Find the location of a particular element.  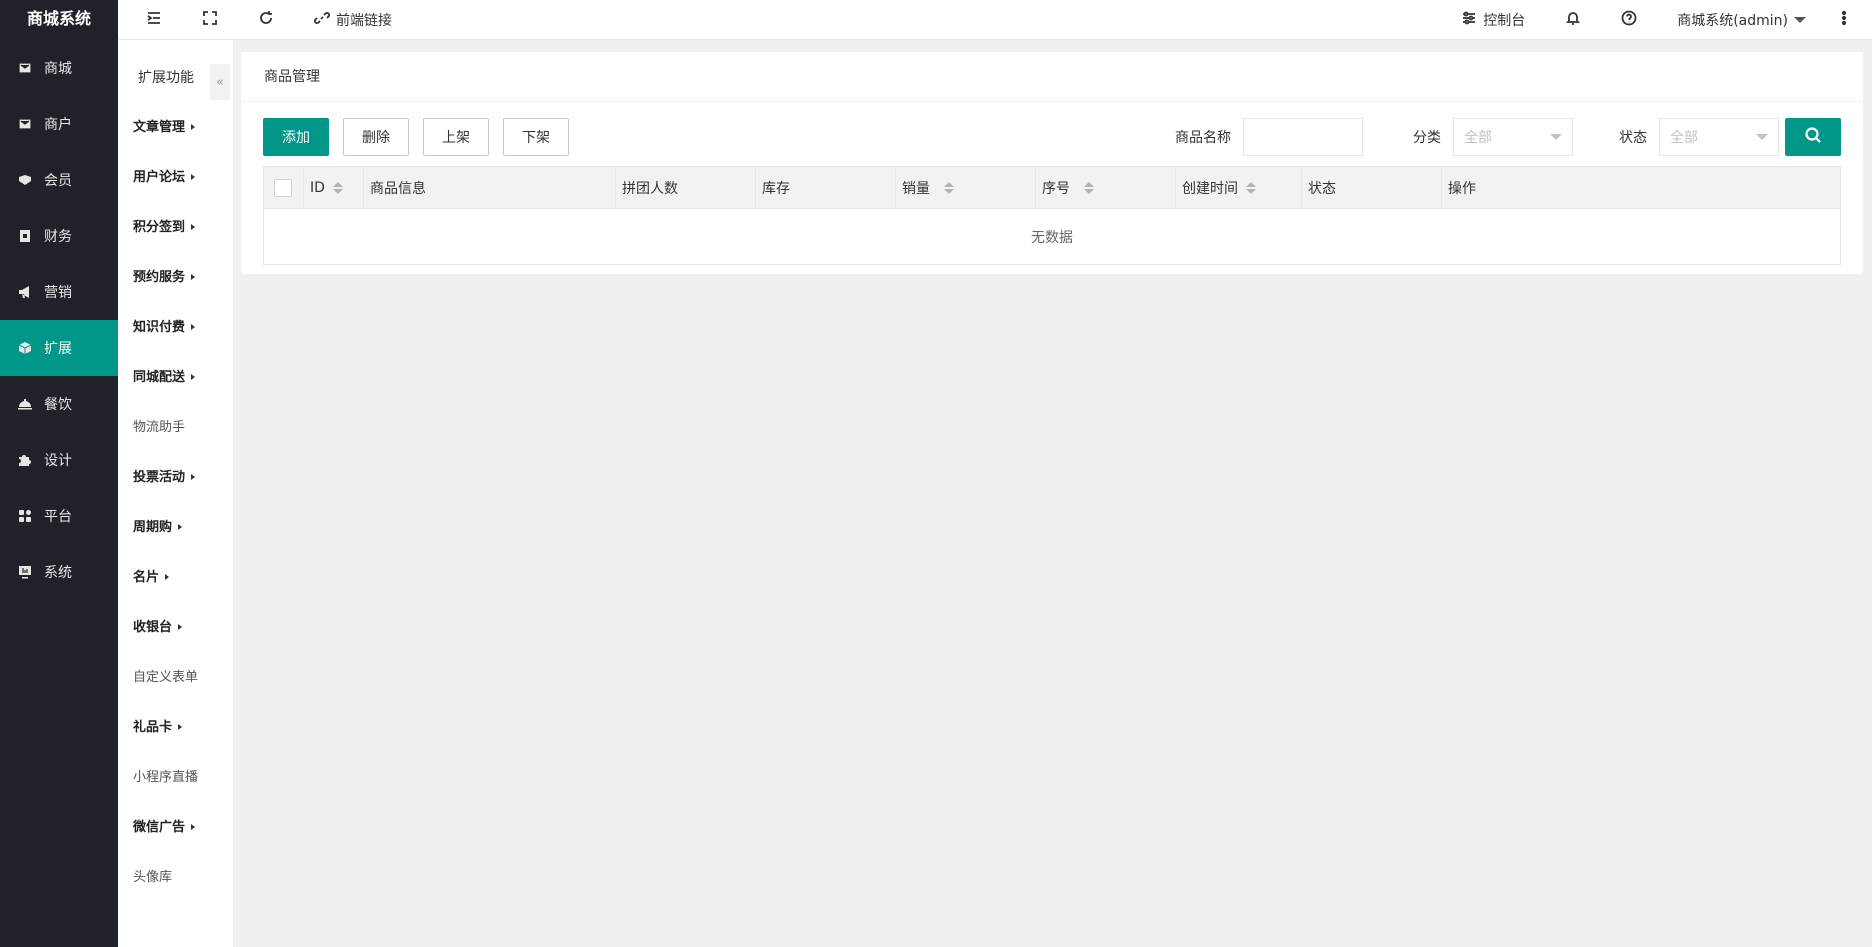

fullscreen-button is located at coordinates (210, 20).